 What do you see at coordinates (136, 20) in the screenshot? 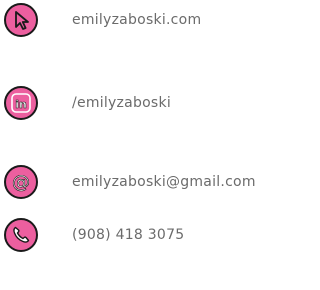
I see `website-link: emilyzaboski.com` at bounding box center [136, 20].